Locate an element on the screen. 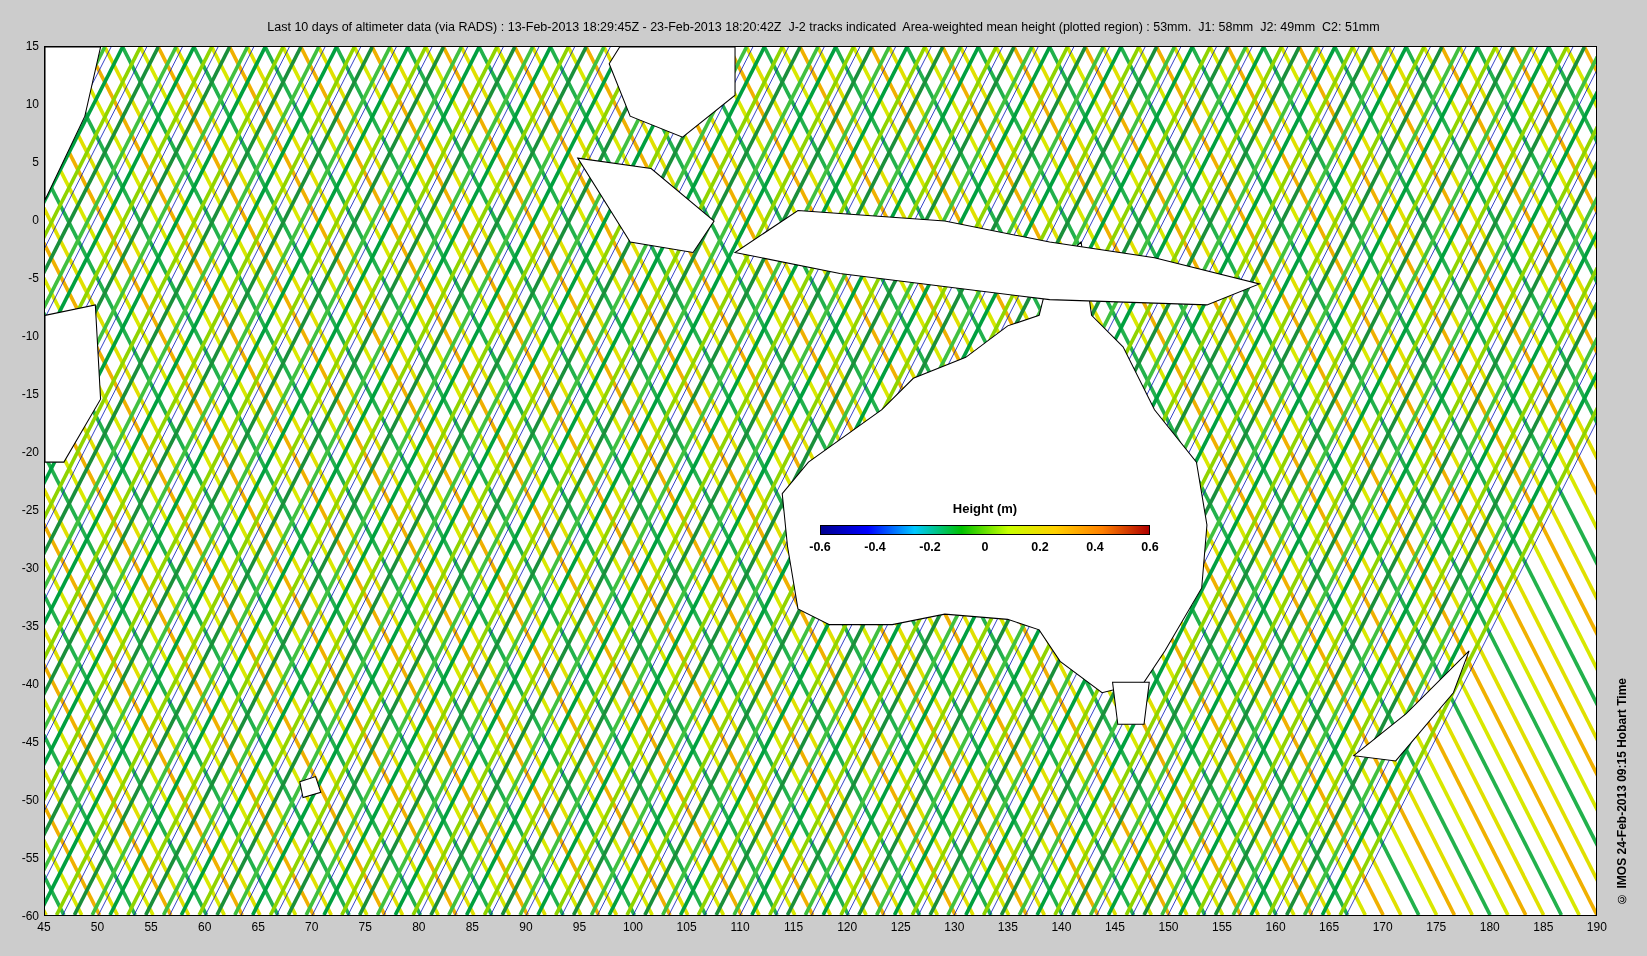 The width and height of the screenshot is (1647, 956). y-axis-tick-label: -5 is located at coordinates (33, 278).